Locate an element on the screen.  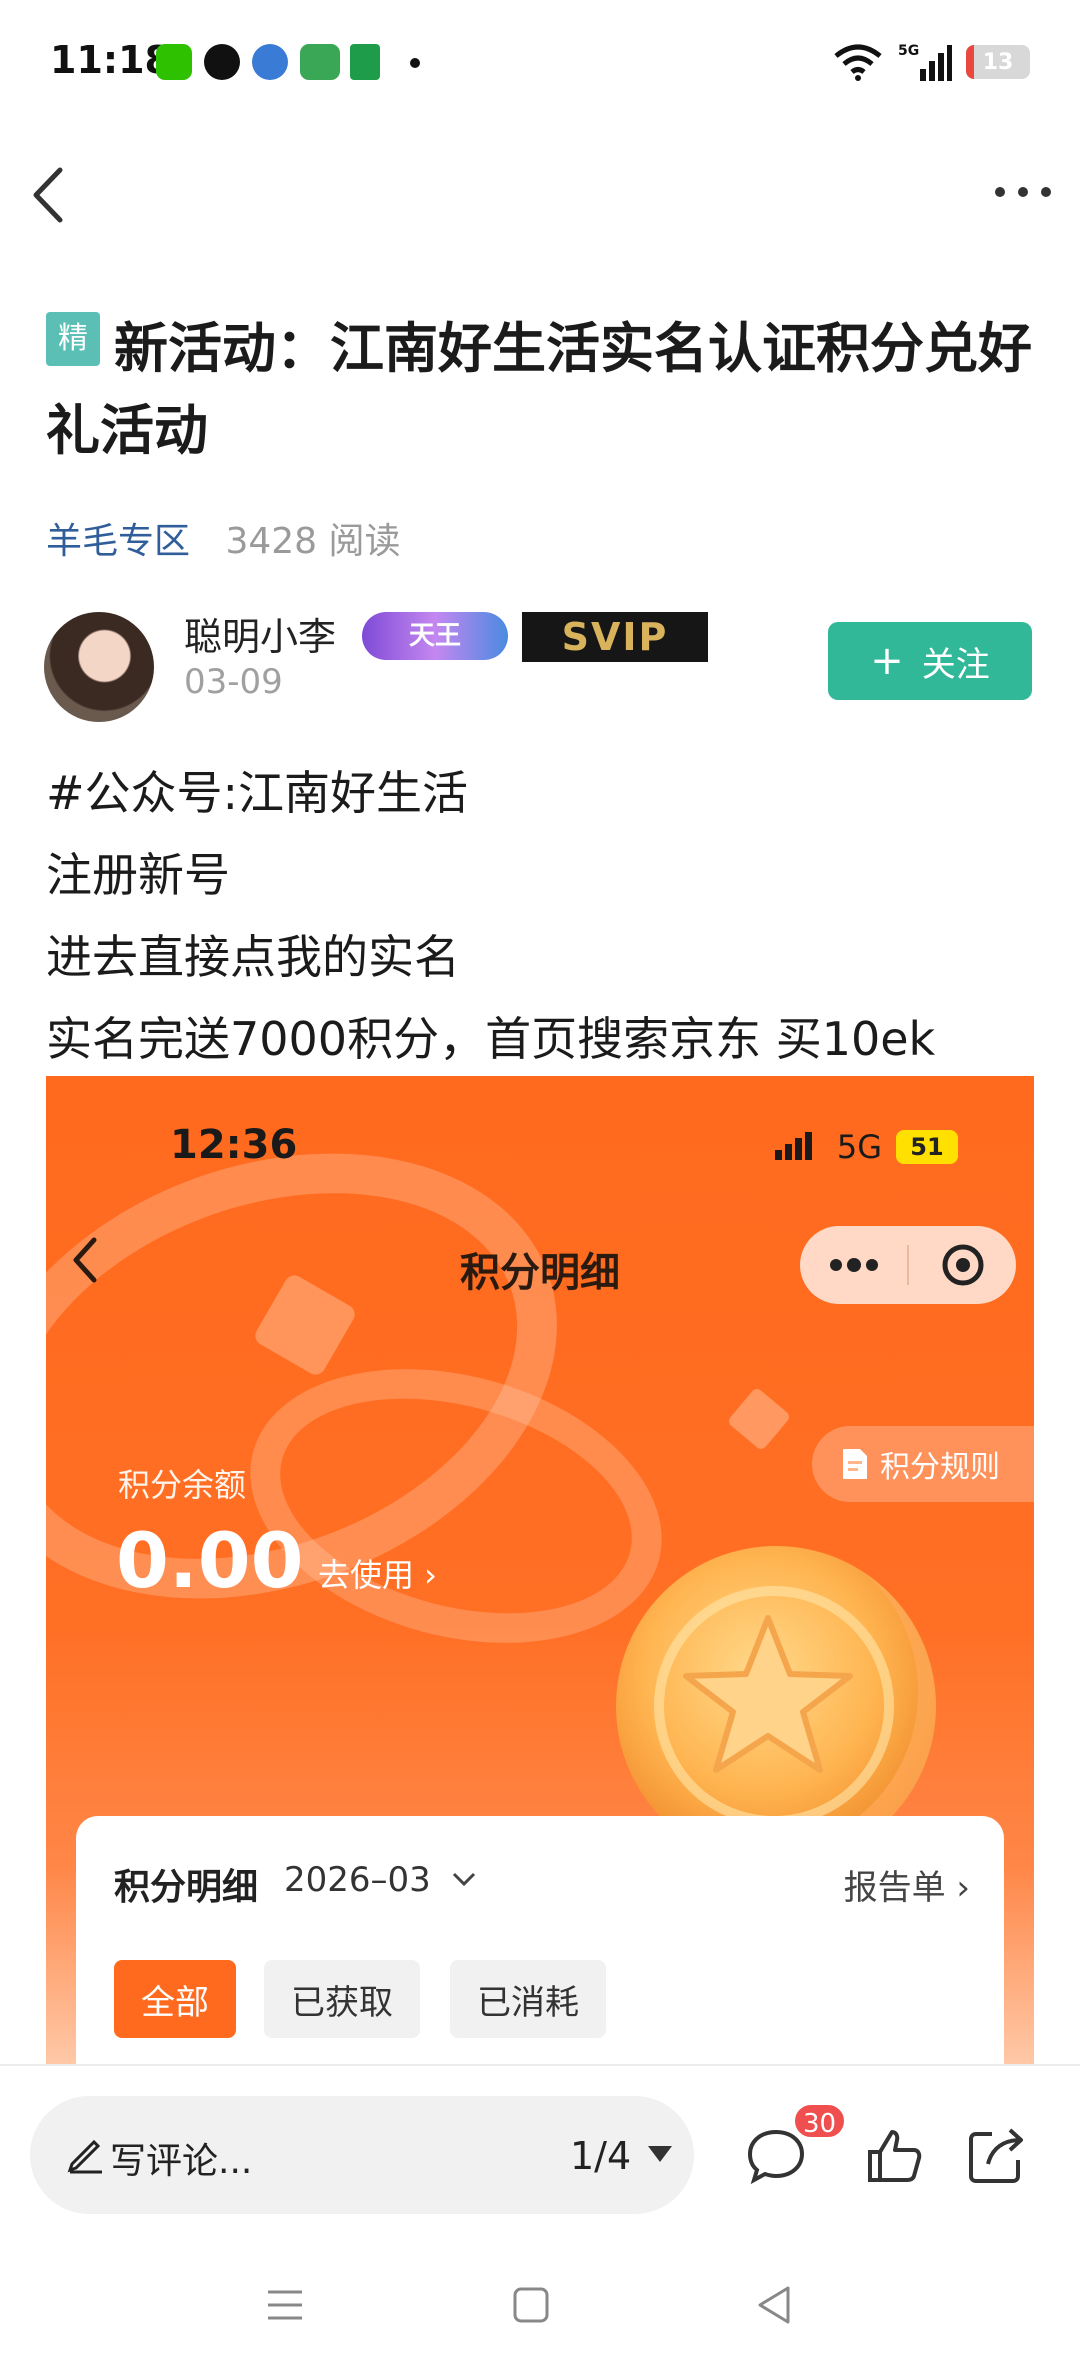
article-meta: 羊毛专区 3428 阅读 is located at coordinates (223, 538).